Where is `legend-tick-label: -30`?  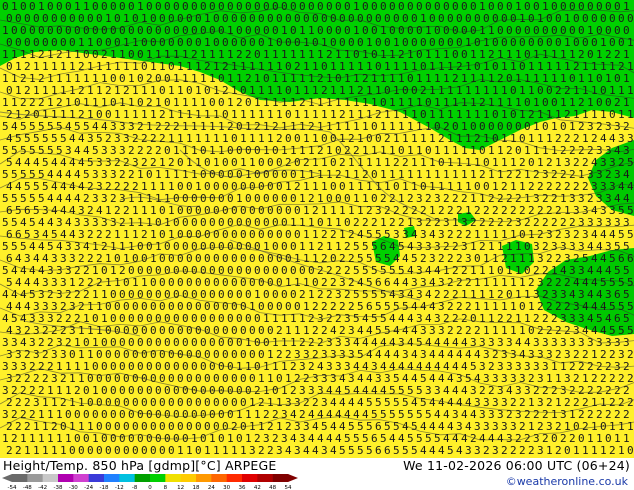
legend-tick-label: -30 is located at coordinates (73, 487).